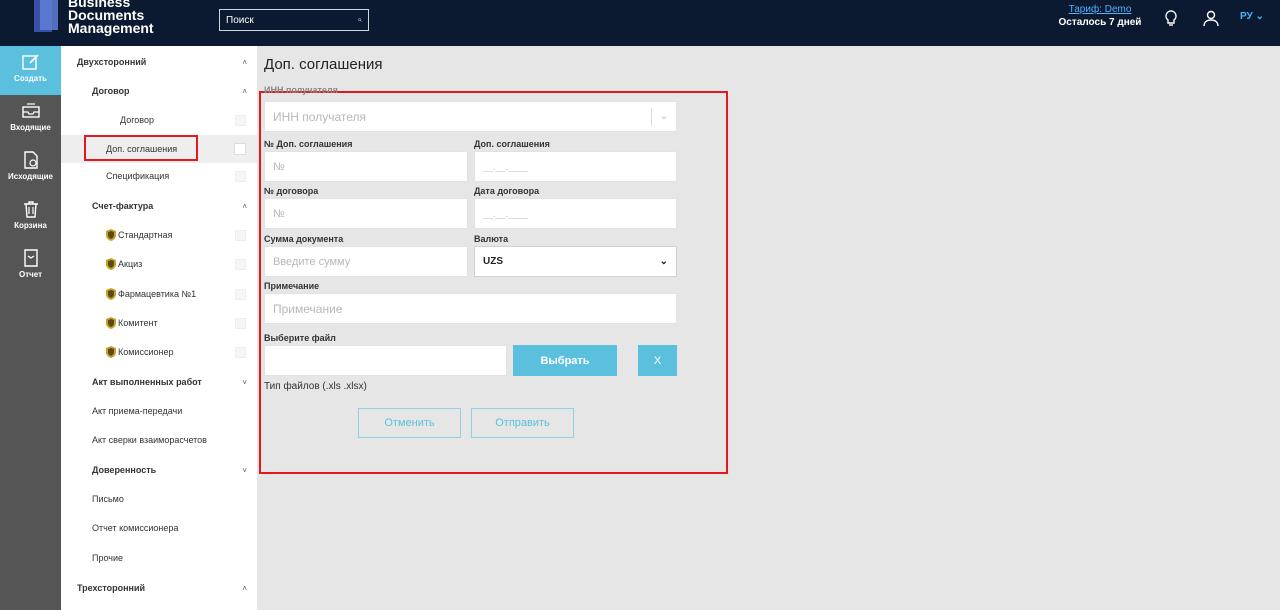 This screenshot has height=610, width=1280. What do you see at coordinates (30, 266) in the screenshot?
I see `rail-report: Отчет` at bounding box center [30, 266].